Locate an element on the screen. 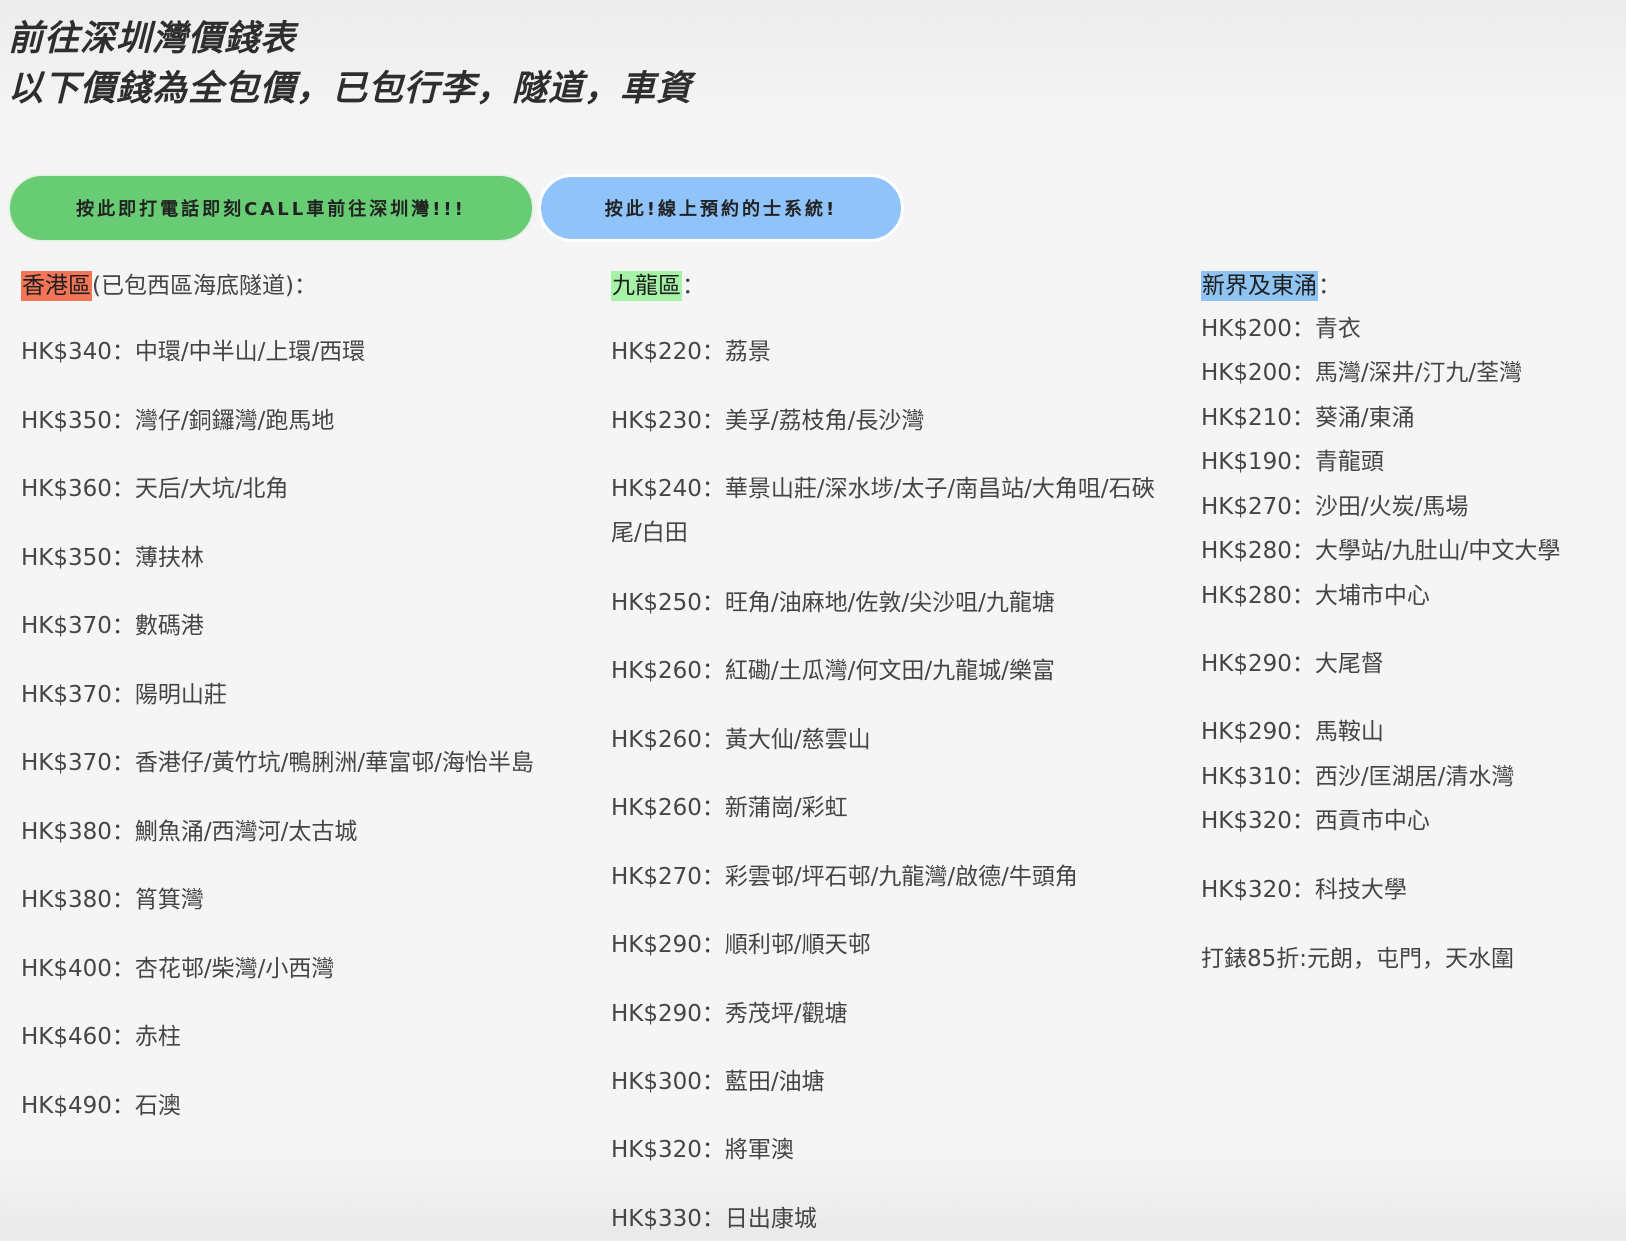  price-row: HK$340：中環/中半山/上環/西環 is located at coordinates (193, 352).